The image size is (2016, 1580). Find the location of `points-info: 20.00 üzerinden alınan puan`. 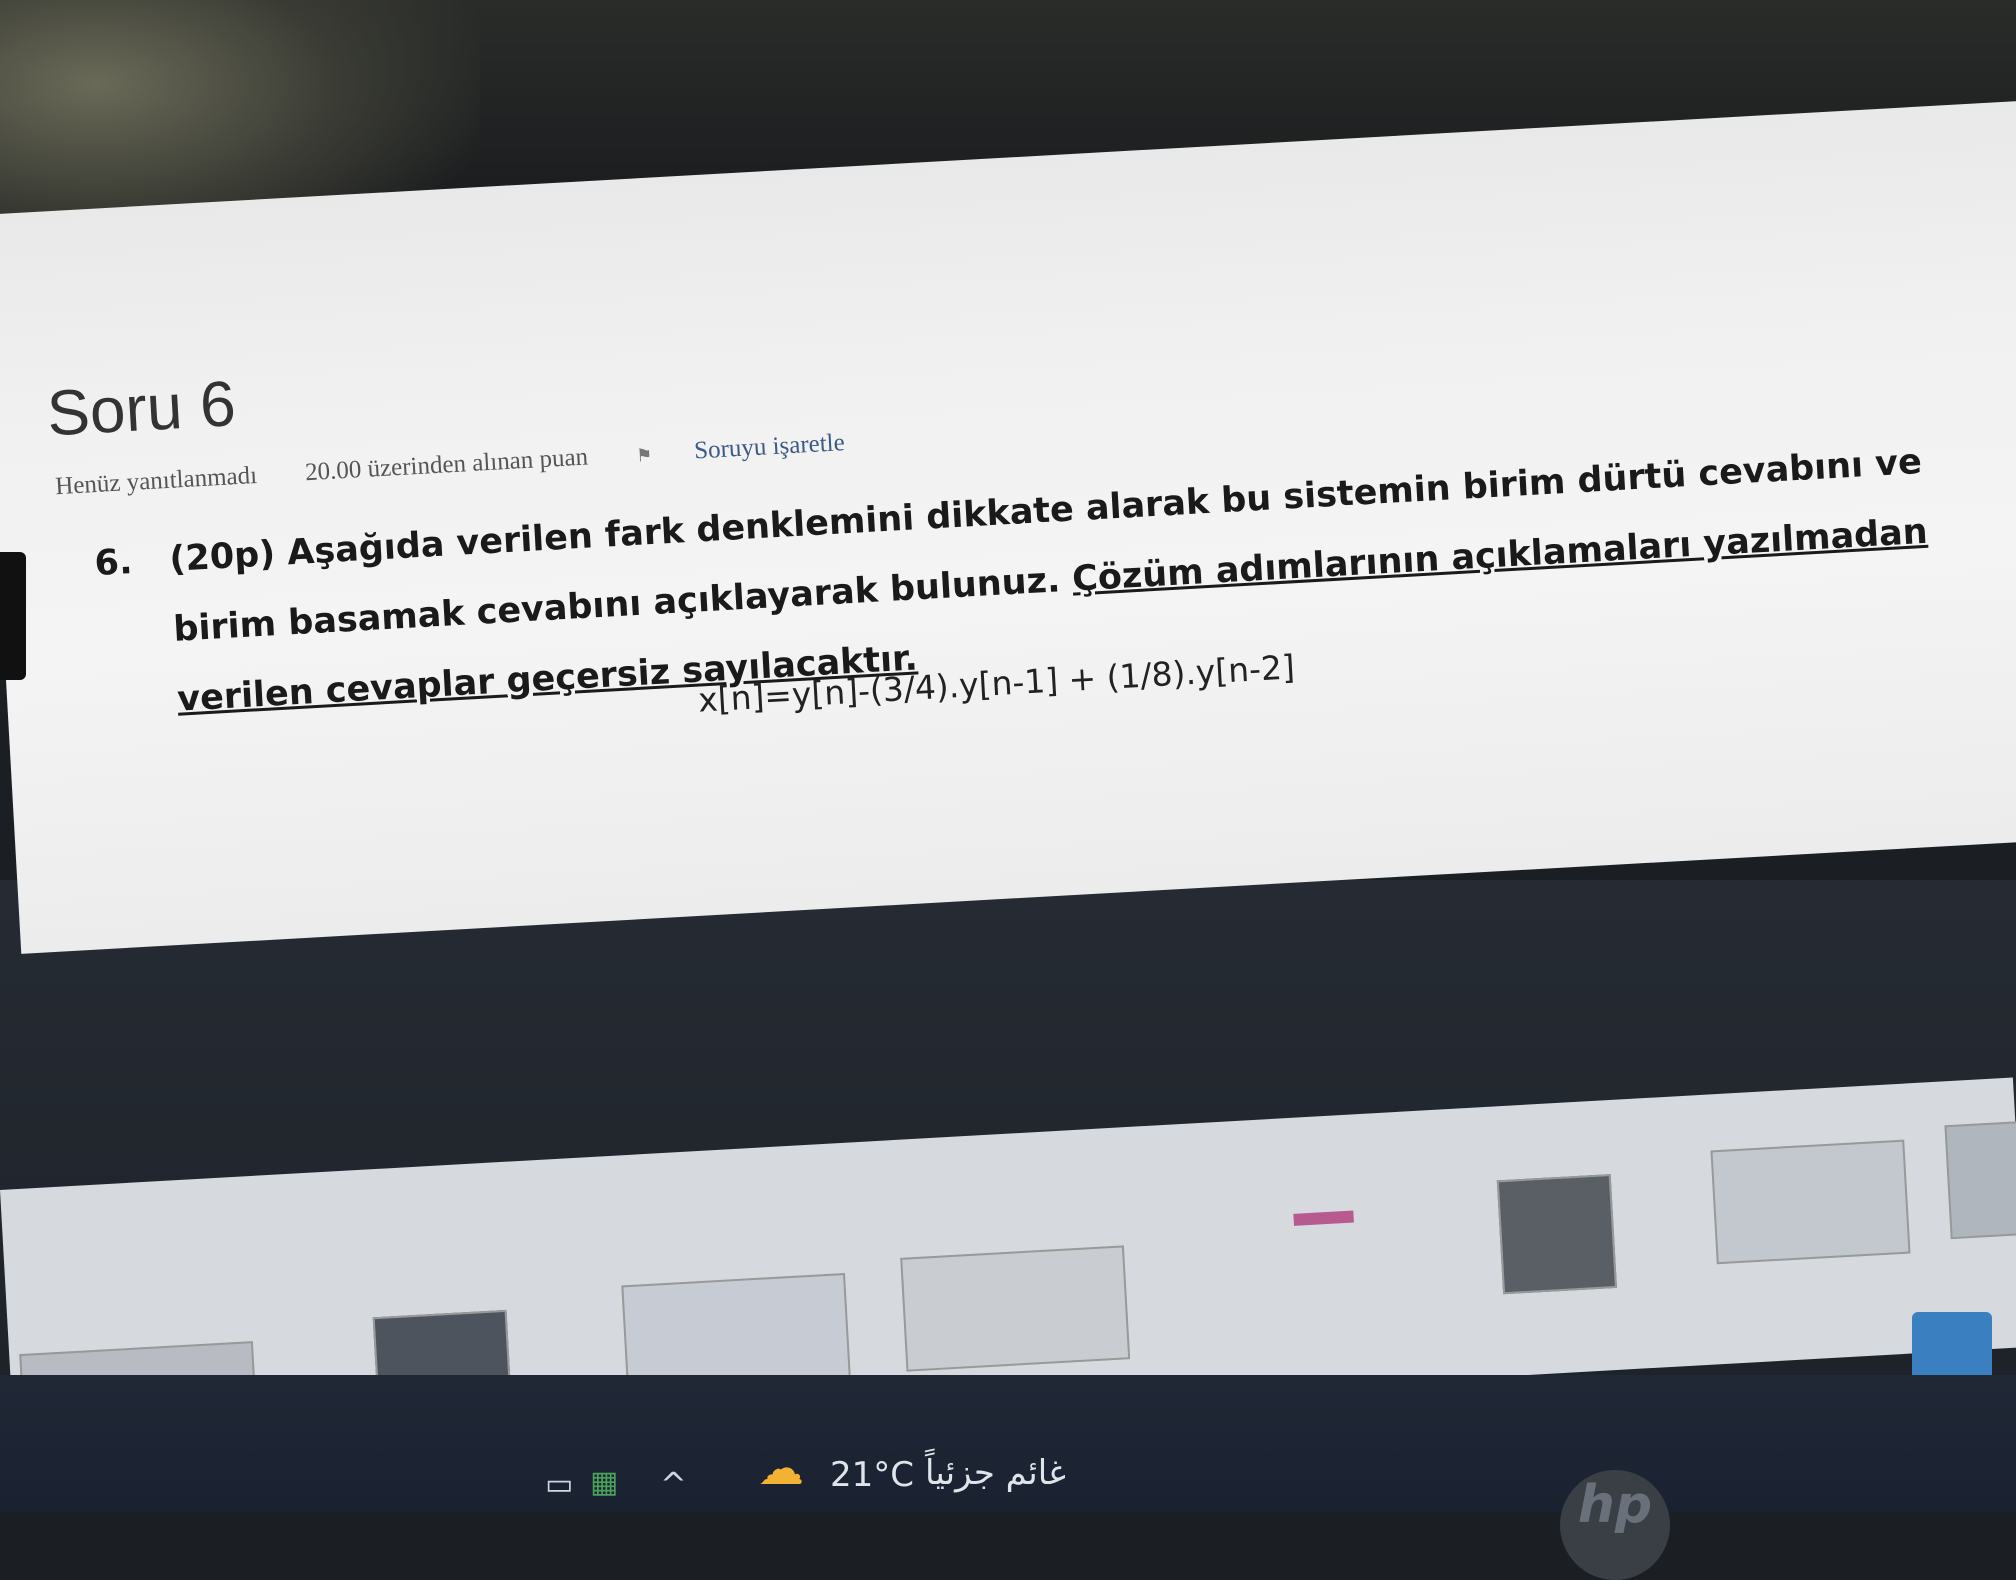

points-info: 20.00 üzerinden alınan puan is located at coordinates (446, 465).